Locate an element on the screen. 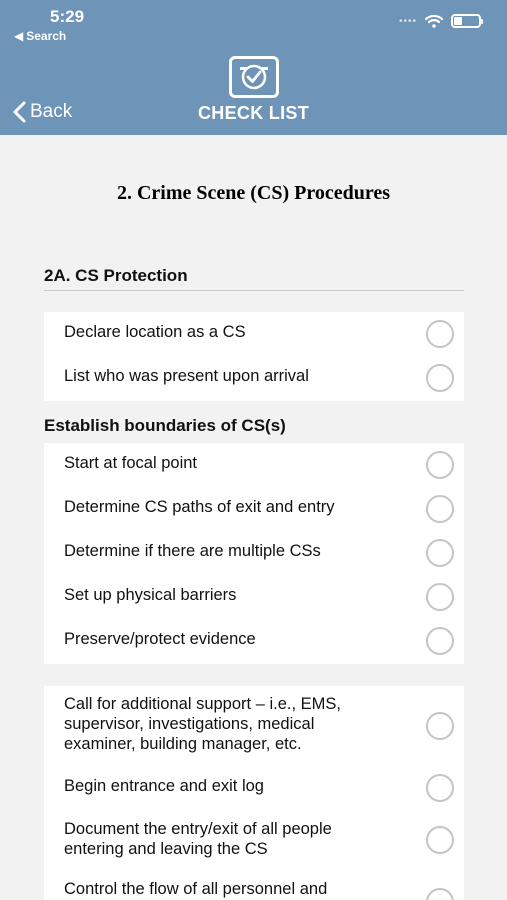 This screenshot has width=507, height=900. checklist-item: Determine CS paths of exit and entry is located at coordinates (254, 509).